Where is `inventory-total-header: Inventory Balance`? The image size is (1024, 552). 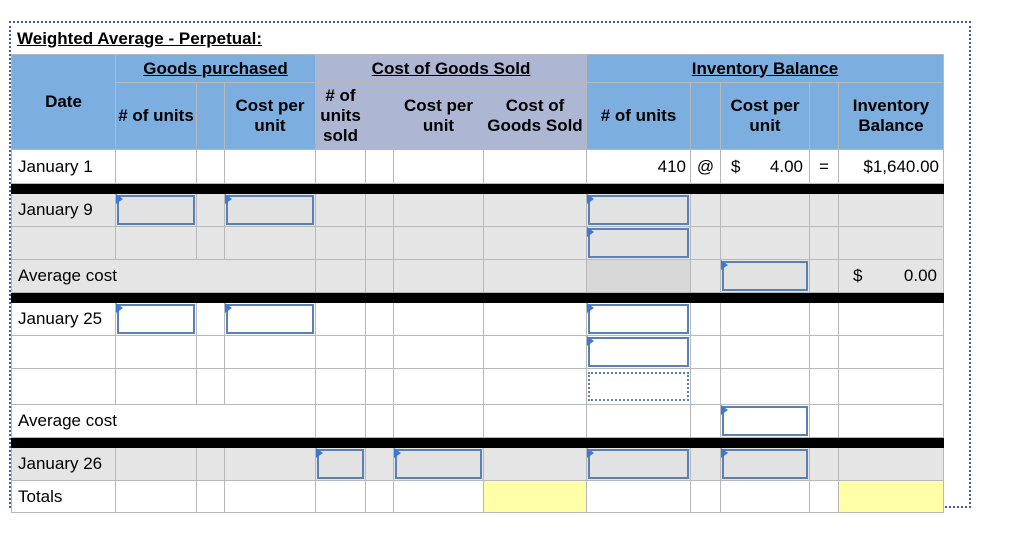 inventory-total-header: Inventory Balance is located at coordinates (891, 116).